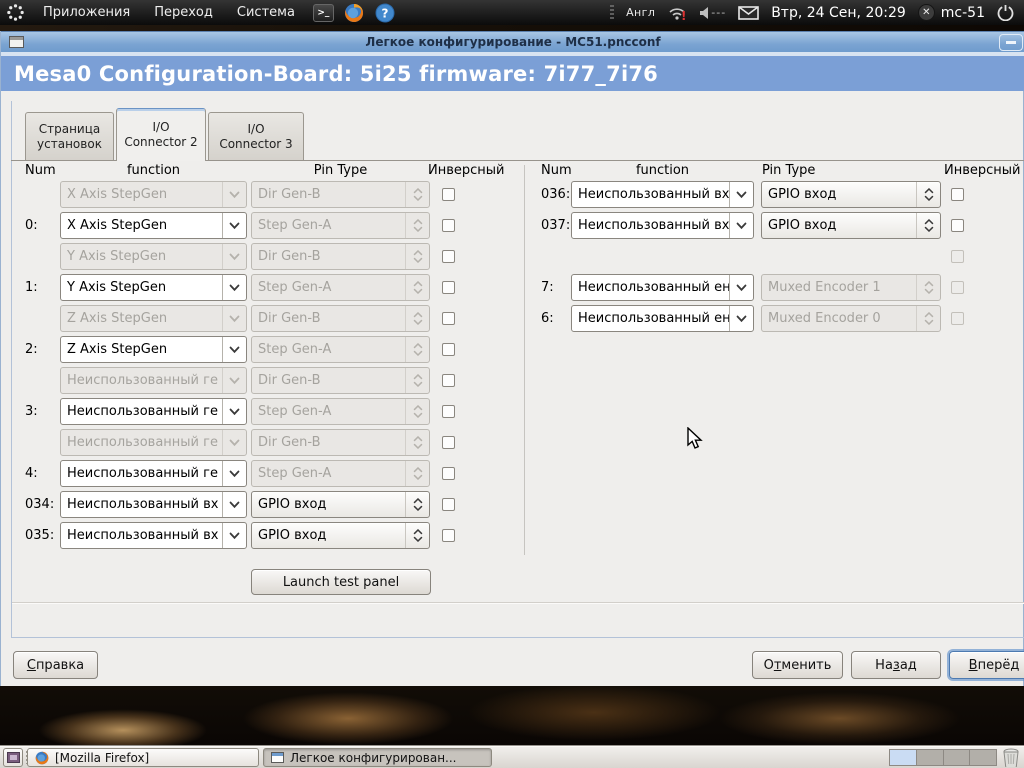 This screenshot has height=768, width=1024. Describe the element at coordinates (712, 13) in the screenshot. I see `volume-indicator: ---` at that location.